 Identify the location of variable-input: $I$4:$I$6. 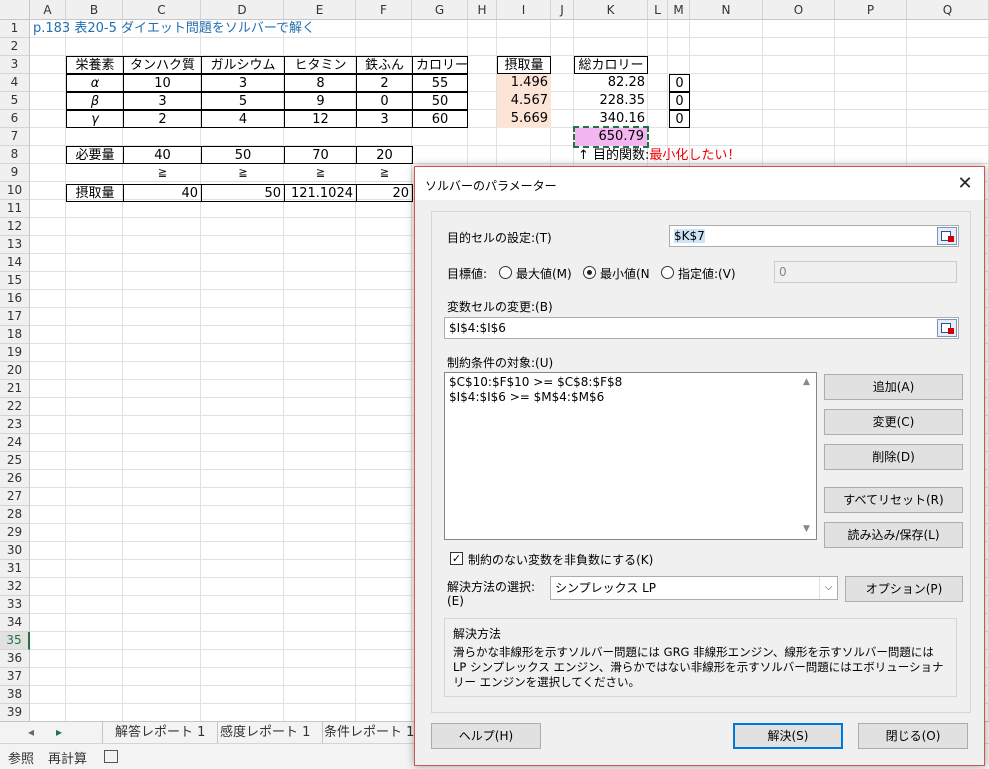
(701, 328).